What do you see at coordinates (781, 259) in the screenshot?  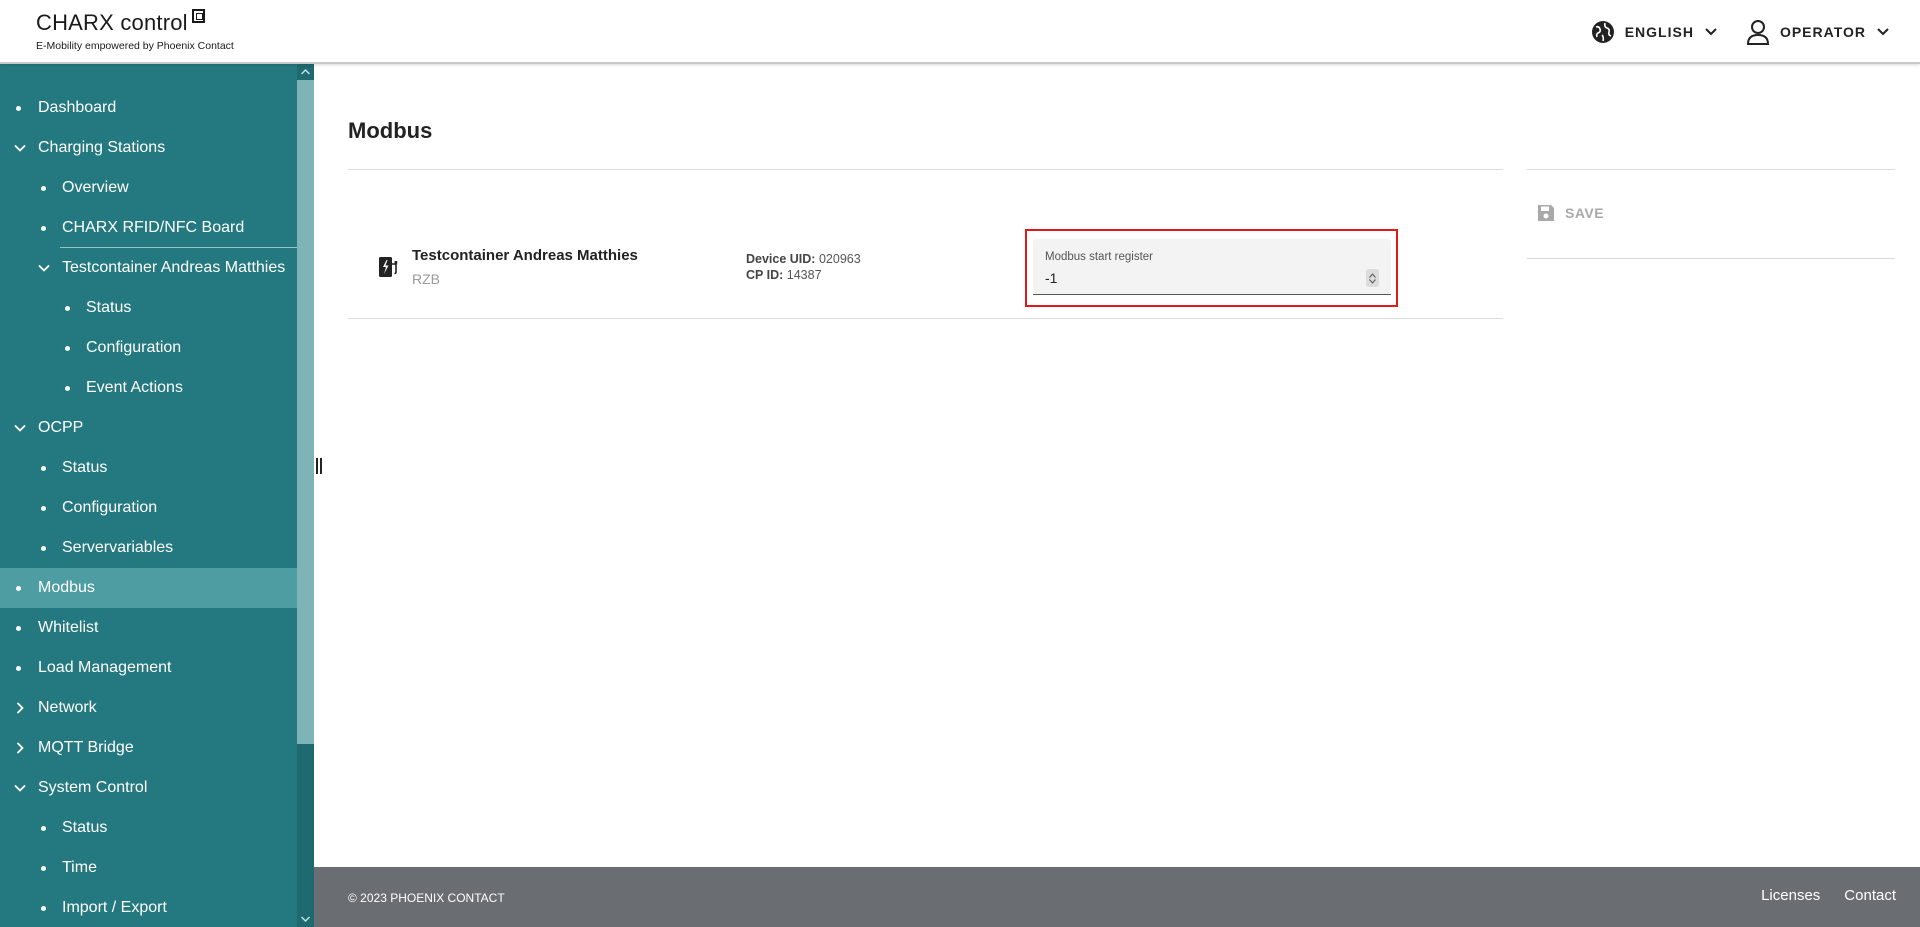 I see `device-uid-label: Device UID:` at bounding box center [781, 259].